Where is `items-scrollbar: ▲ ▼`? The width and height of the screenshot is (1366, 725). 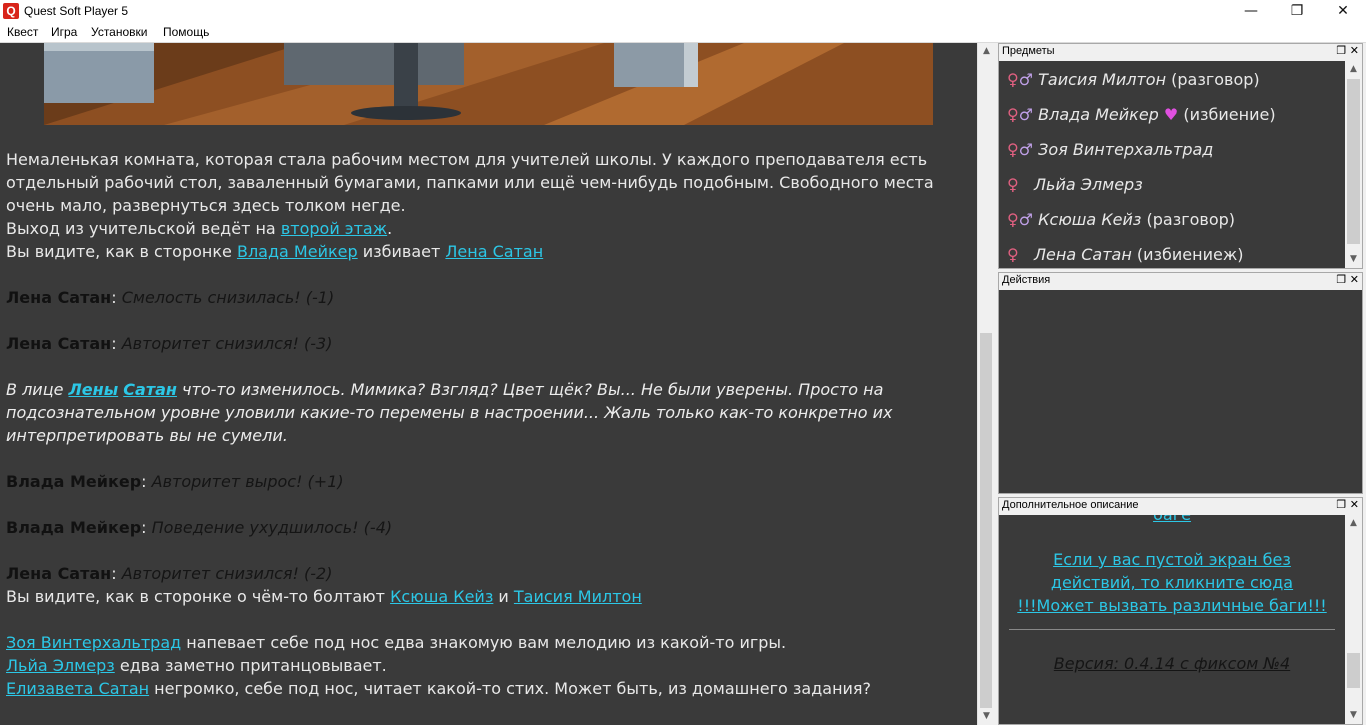
items-scrollbar: ▲ ▼ is located at coordinates (1353, 164).